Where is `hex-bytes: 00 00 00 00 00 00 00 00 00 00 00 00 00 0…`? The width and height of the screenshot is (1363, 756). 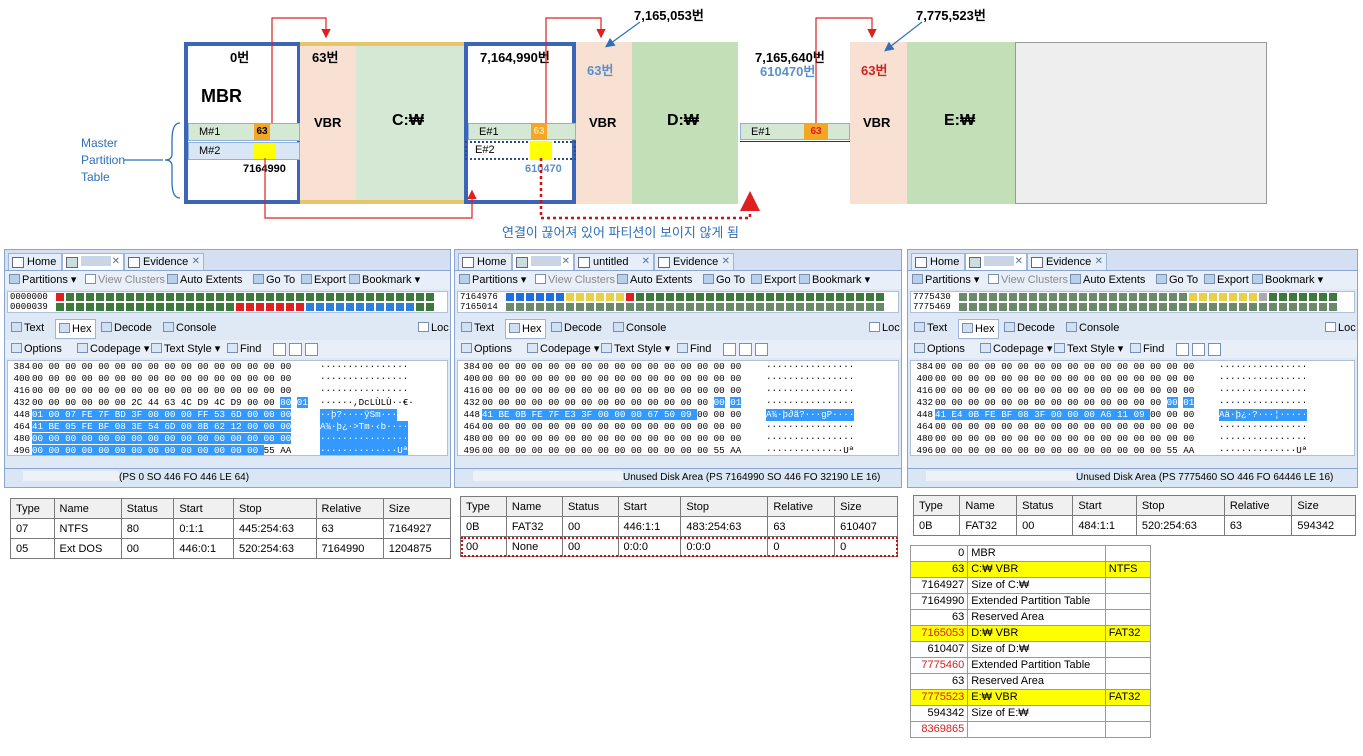 hex-bytes: 00 00 00 00 00 00 00 00 00 00 00 00 00 0… is located at coordinates (1064, 367).